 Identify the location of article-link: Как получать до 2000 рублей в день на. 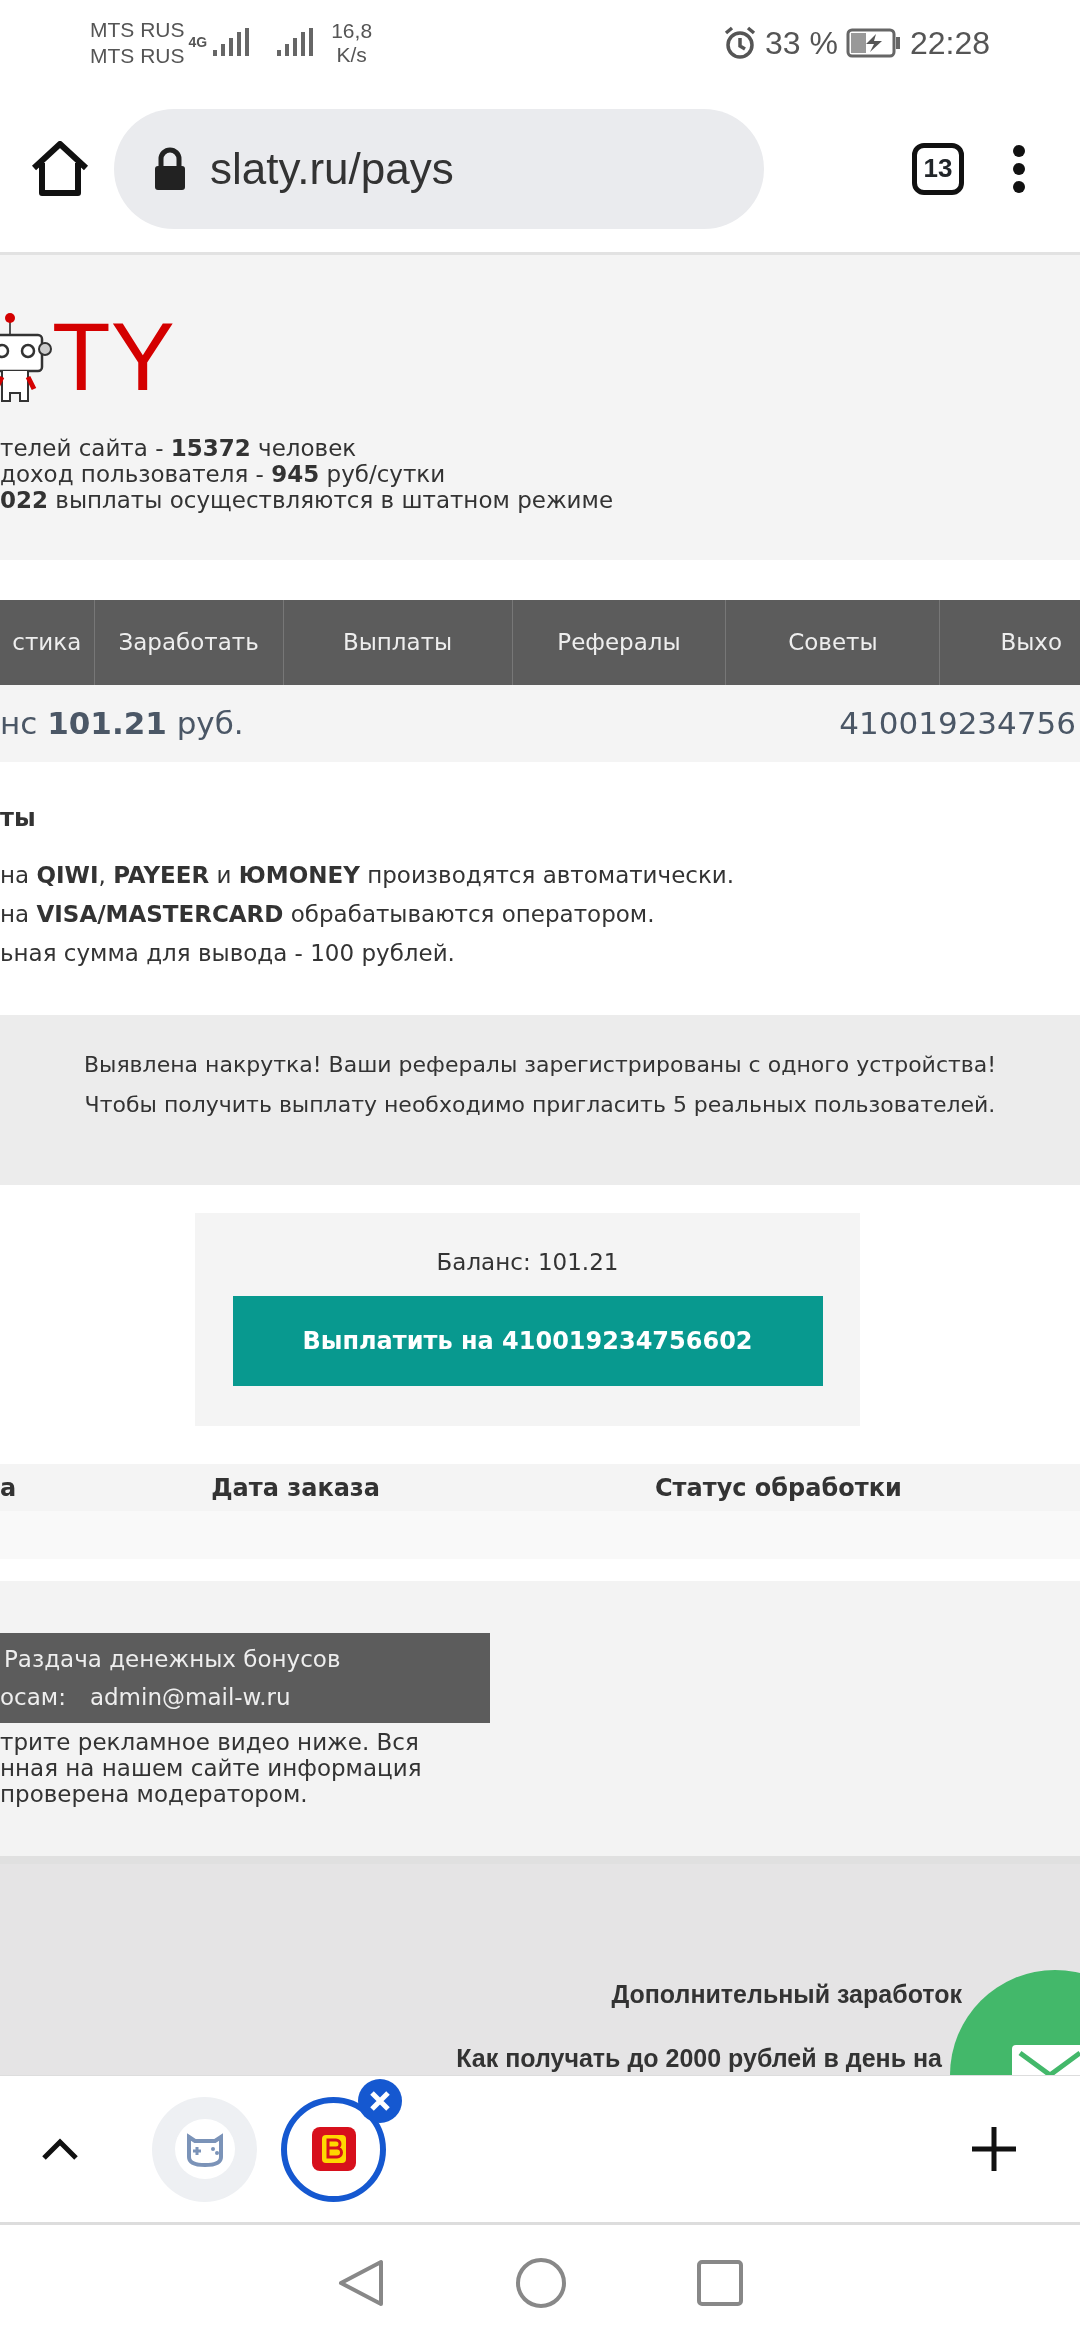
(699, 2057).